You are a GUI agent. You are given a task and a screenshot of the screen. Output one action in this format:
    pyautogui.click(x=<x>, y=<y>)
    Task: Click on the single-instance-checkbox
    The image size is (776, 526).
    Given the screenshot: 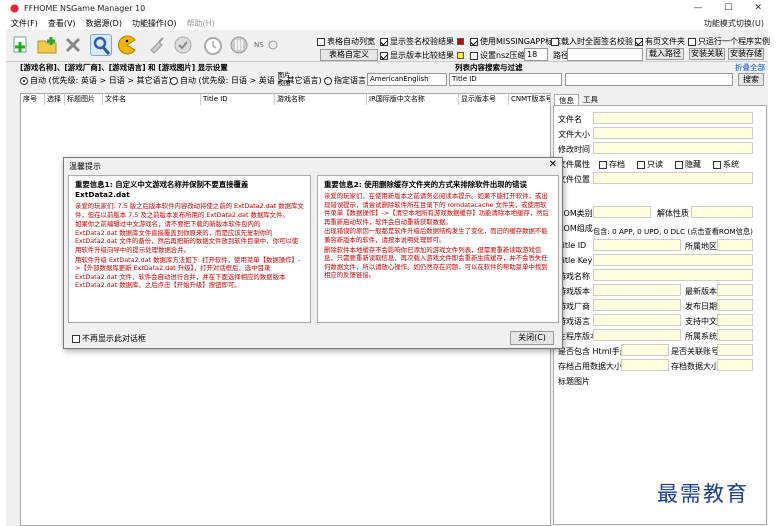 What is the action you would take?
    pyautogui.click(x=692, y=41)
    